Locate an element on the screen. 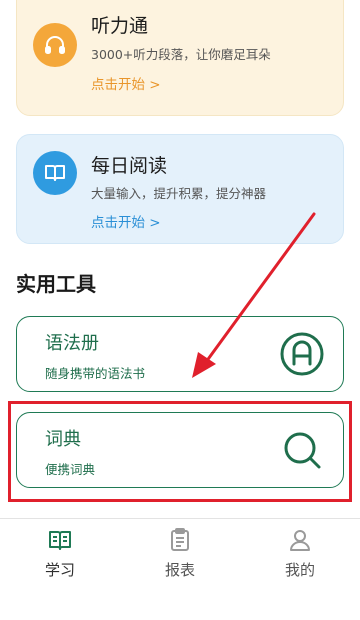  tool-subtitle: 随身携带的语法书 is located at coordinates (95, 373).